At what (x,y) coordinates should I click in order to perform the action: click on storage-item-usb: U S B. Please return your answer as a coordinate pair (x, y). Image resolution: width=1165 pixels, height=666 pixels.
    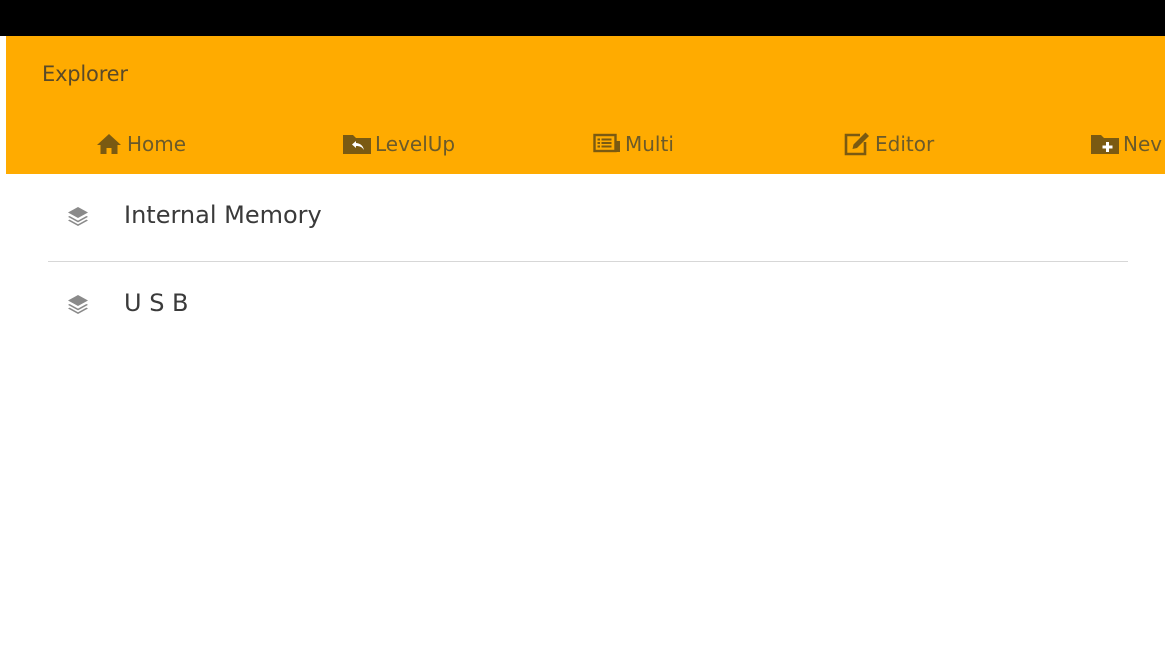
    Looking at the image, I should click on (582, 306).